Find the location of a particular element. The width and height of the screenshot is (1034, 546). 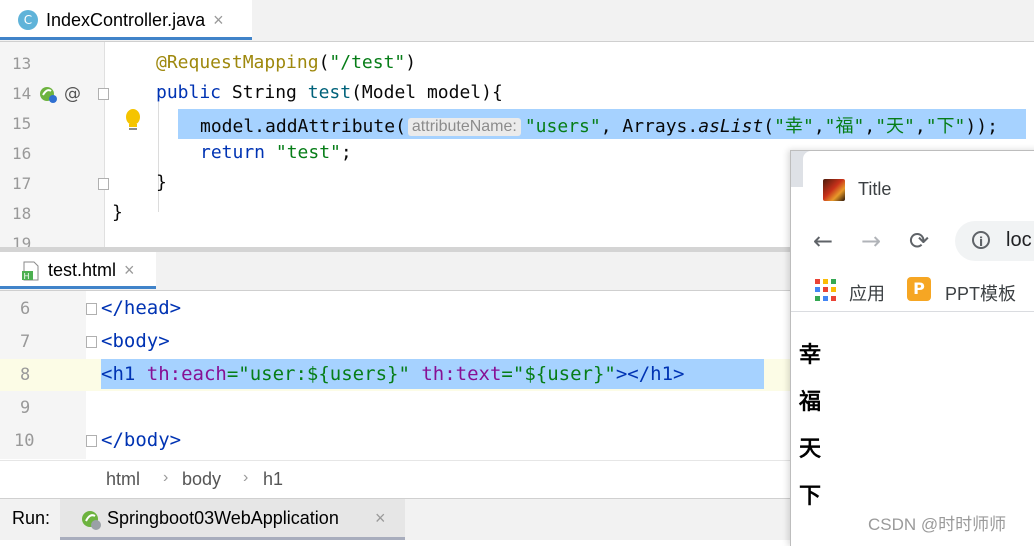

breadcrumb-item-h1: h1 is located at coordinates (273, 479).